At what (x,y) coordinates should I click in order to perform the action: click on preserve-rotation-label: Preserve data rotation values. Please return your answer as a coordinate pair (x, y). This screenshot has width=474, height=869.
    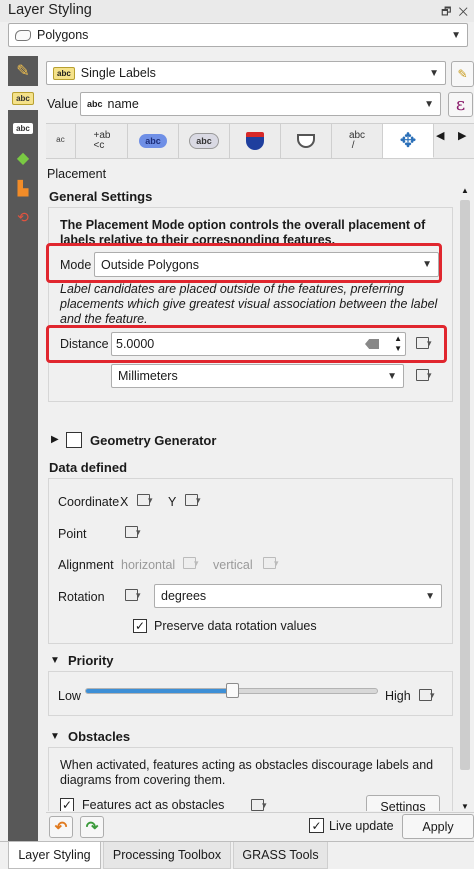
    Looking at the image, I should click on (235, 626).